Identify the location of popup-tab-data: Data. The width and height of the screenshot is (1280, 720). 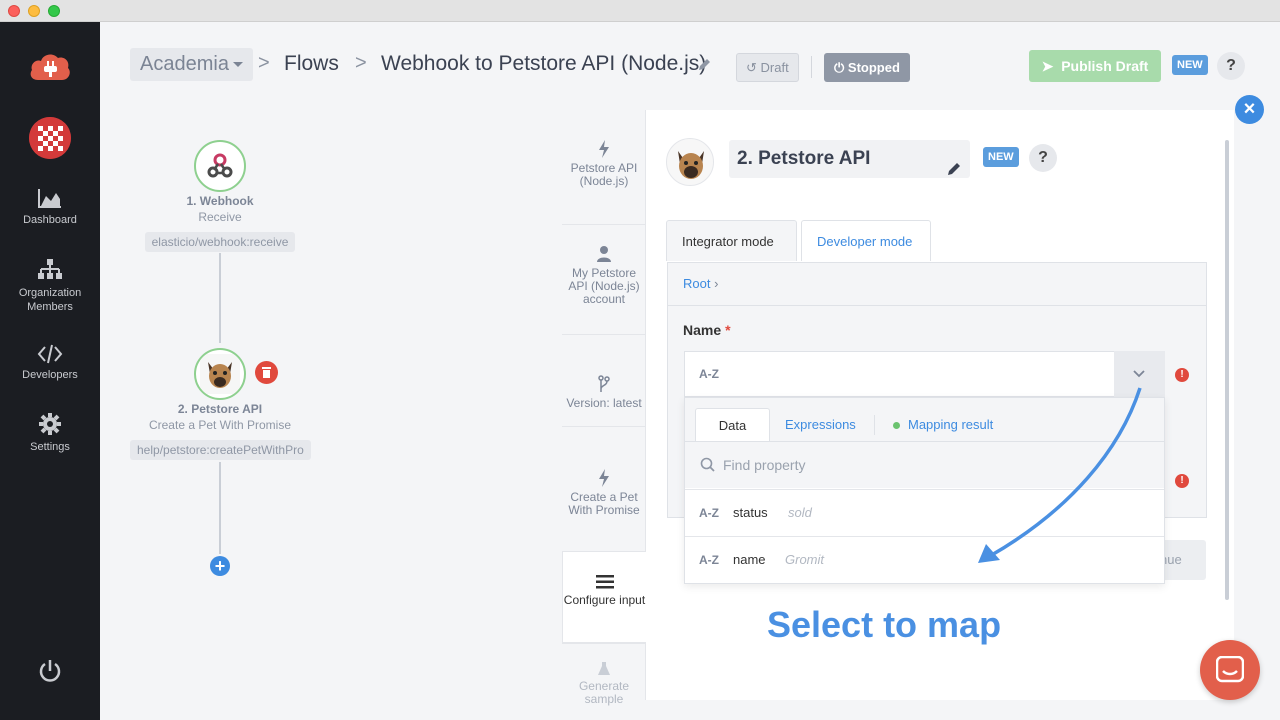
(732, 424).